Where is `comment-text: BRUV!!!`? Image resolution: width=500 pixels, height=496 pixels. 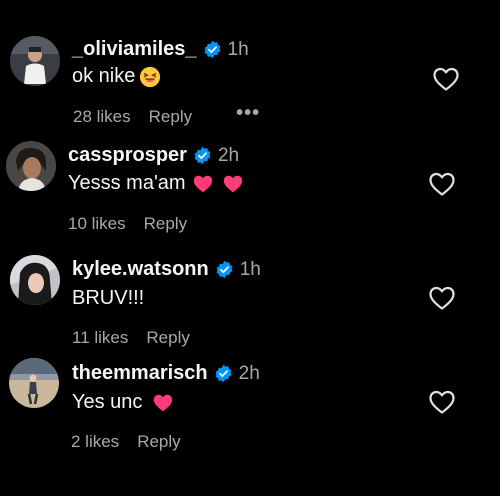 comment-text: BRUV!!! is located at coordinates (108, 298).